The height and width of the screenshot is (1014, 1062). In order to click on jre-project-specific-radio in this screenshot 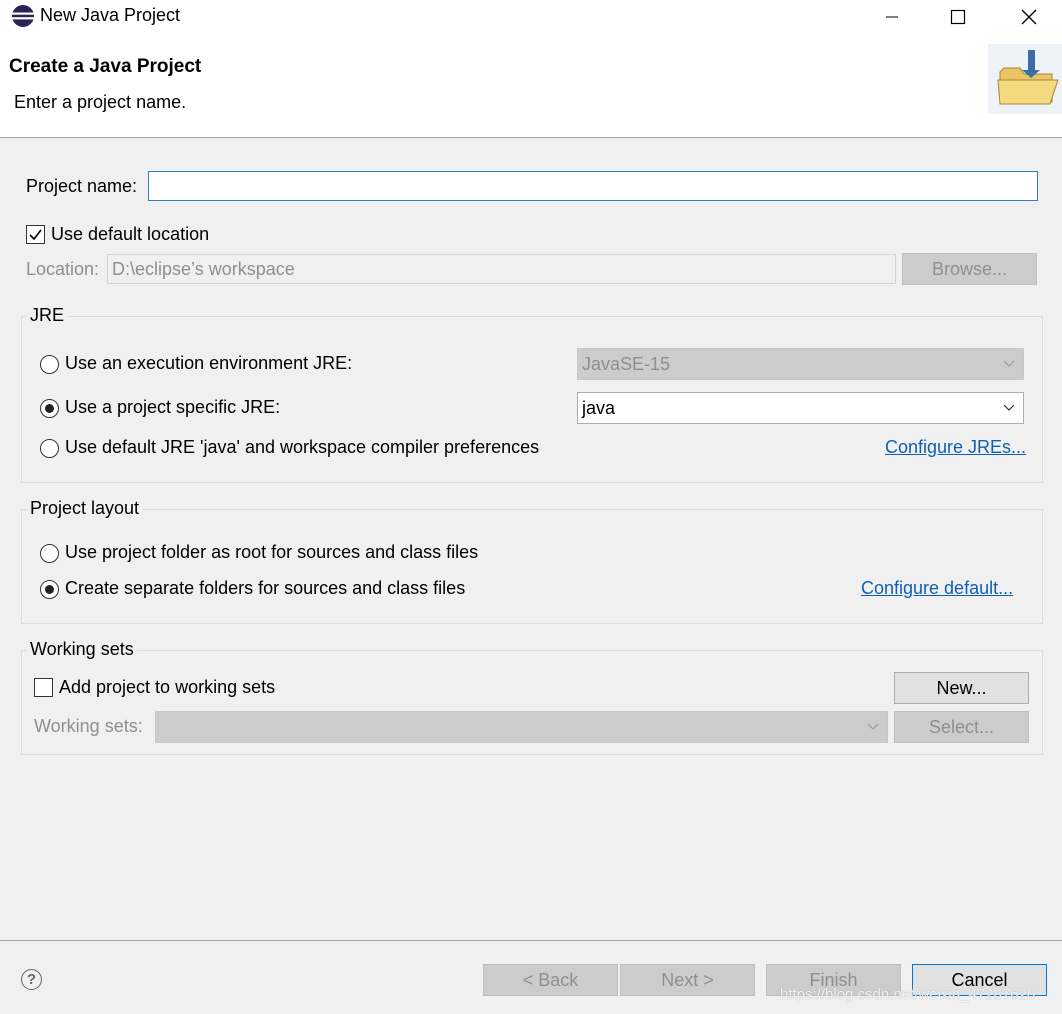, I will do `click(49, 408)`.